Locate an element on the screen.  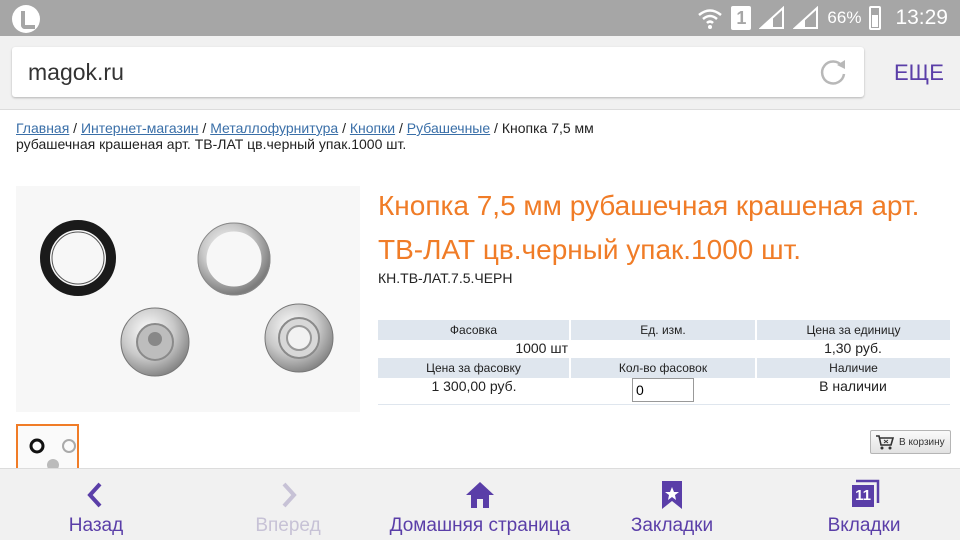
breadcrumb-link-shirt: Рубашечные is located at coordinates (448, 128).